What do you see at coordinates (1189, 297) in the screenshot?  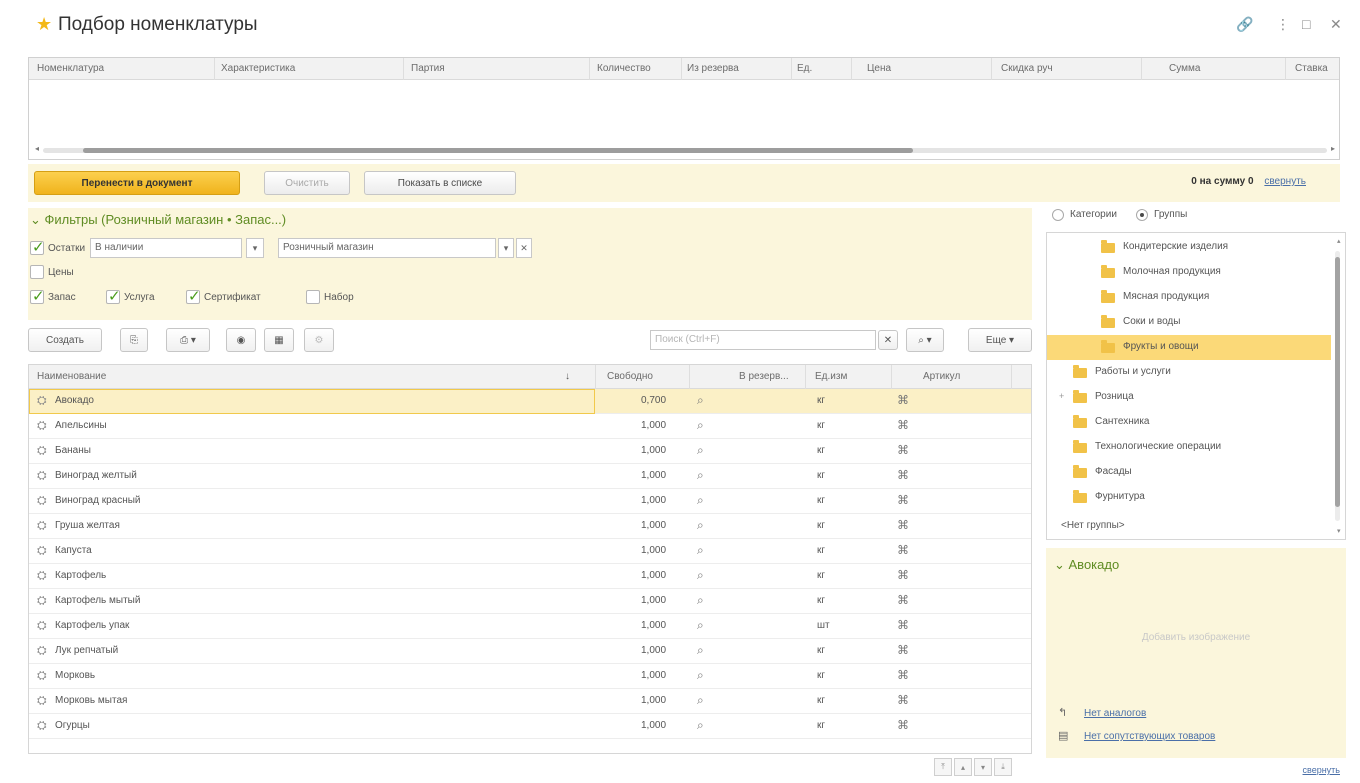 I see `tree-item: Мясная продукция` at bounding box center [1189, 297].